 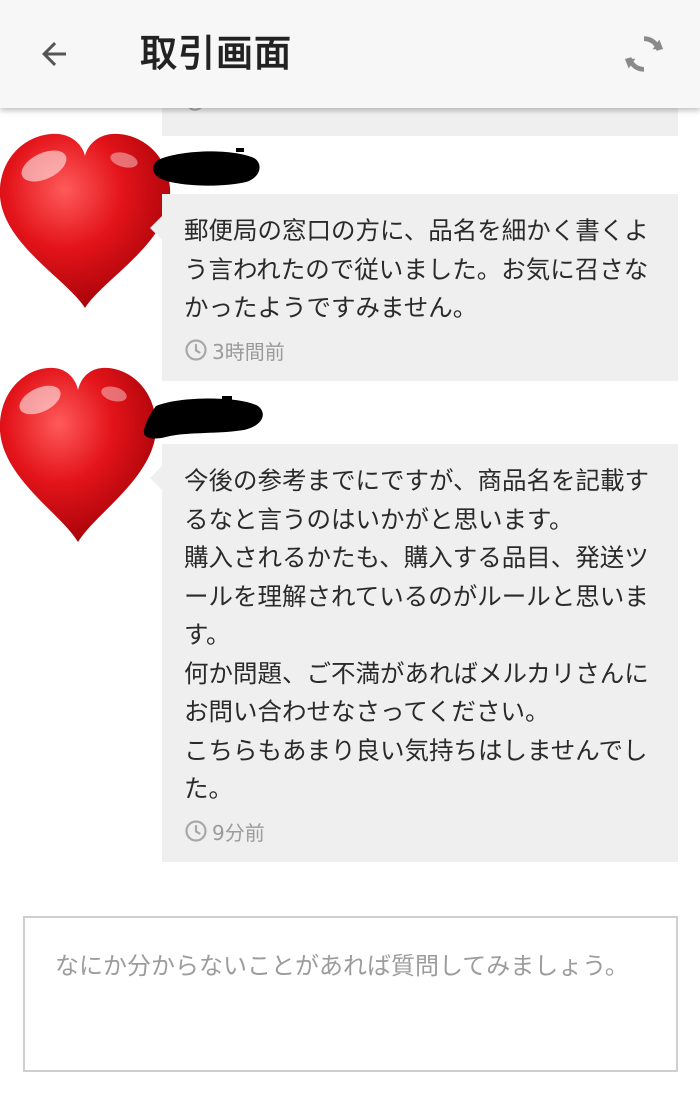 I want to click on message-input, so click(x=350, y=999).